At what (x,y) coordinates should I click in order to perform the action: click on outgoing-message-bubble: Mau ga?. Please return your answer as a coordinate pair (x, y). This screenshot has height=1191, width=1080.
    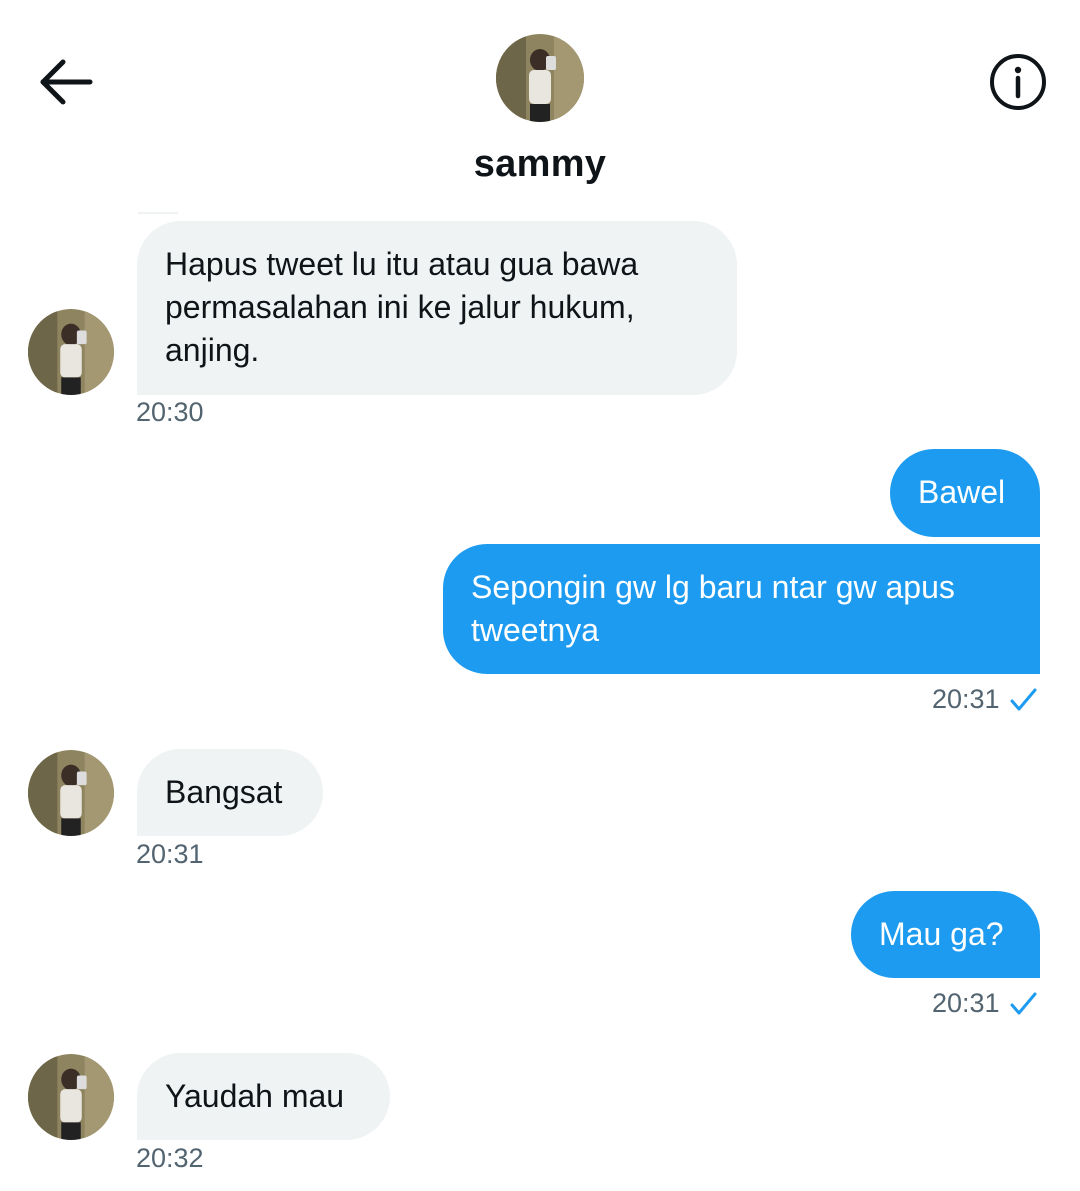
    Looking at the image, I should click on (945, 934).